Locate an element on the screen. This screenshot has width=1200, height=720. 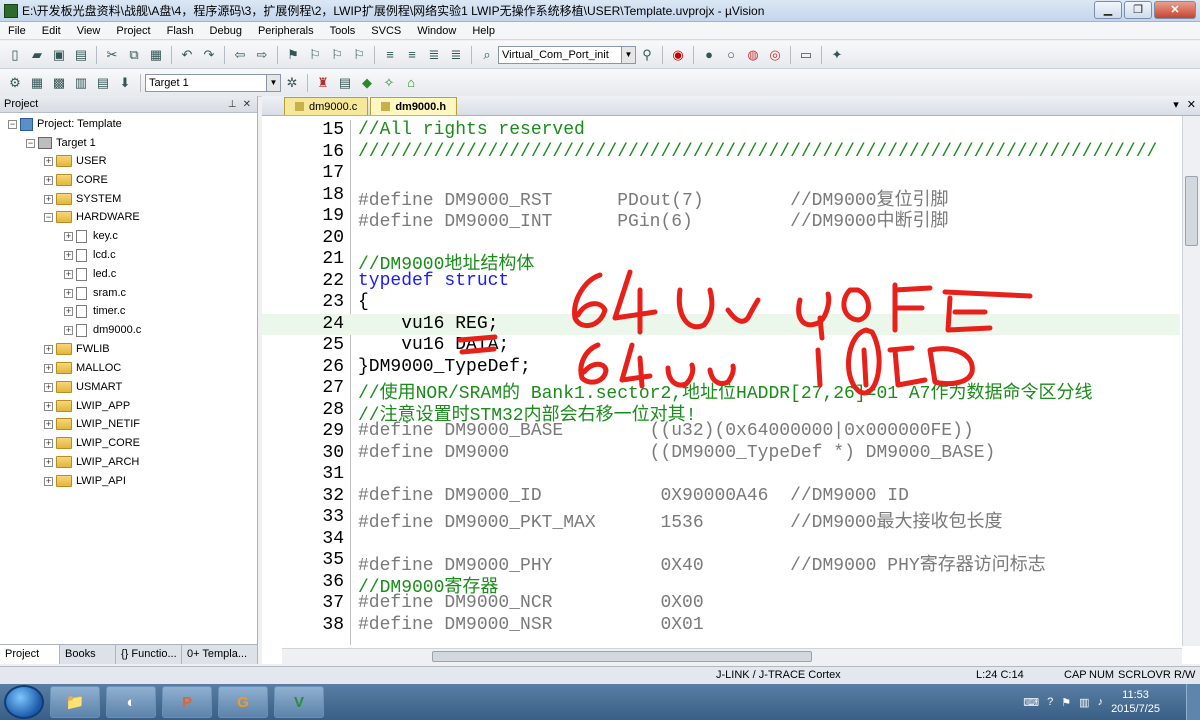
stop-build-icon: ▤ is located at coordinates (103, 83).